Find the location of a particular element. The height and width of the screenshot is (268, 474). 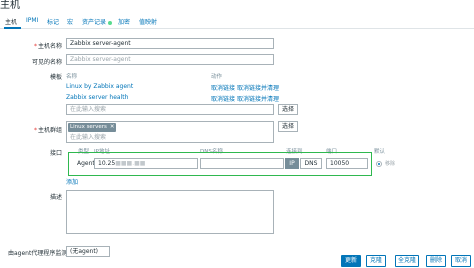

page-title: 主机 is located at coordinates (10, 5).